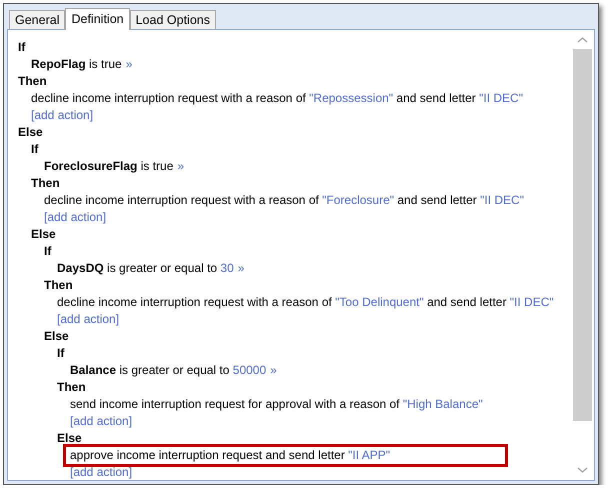 This screenshot has height=499, width=612. What do you see at coordinates (97, 19) in the screenshot?
I see `tab: Definition` at bounding box center [97, 19].